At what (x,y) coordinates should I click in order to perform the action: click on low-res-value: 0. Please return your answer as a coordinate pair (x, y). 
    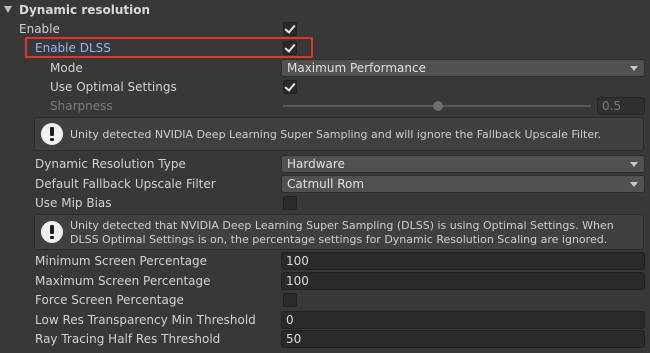
    Looking at the image, I should click on (290, 320).